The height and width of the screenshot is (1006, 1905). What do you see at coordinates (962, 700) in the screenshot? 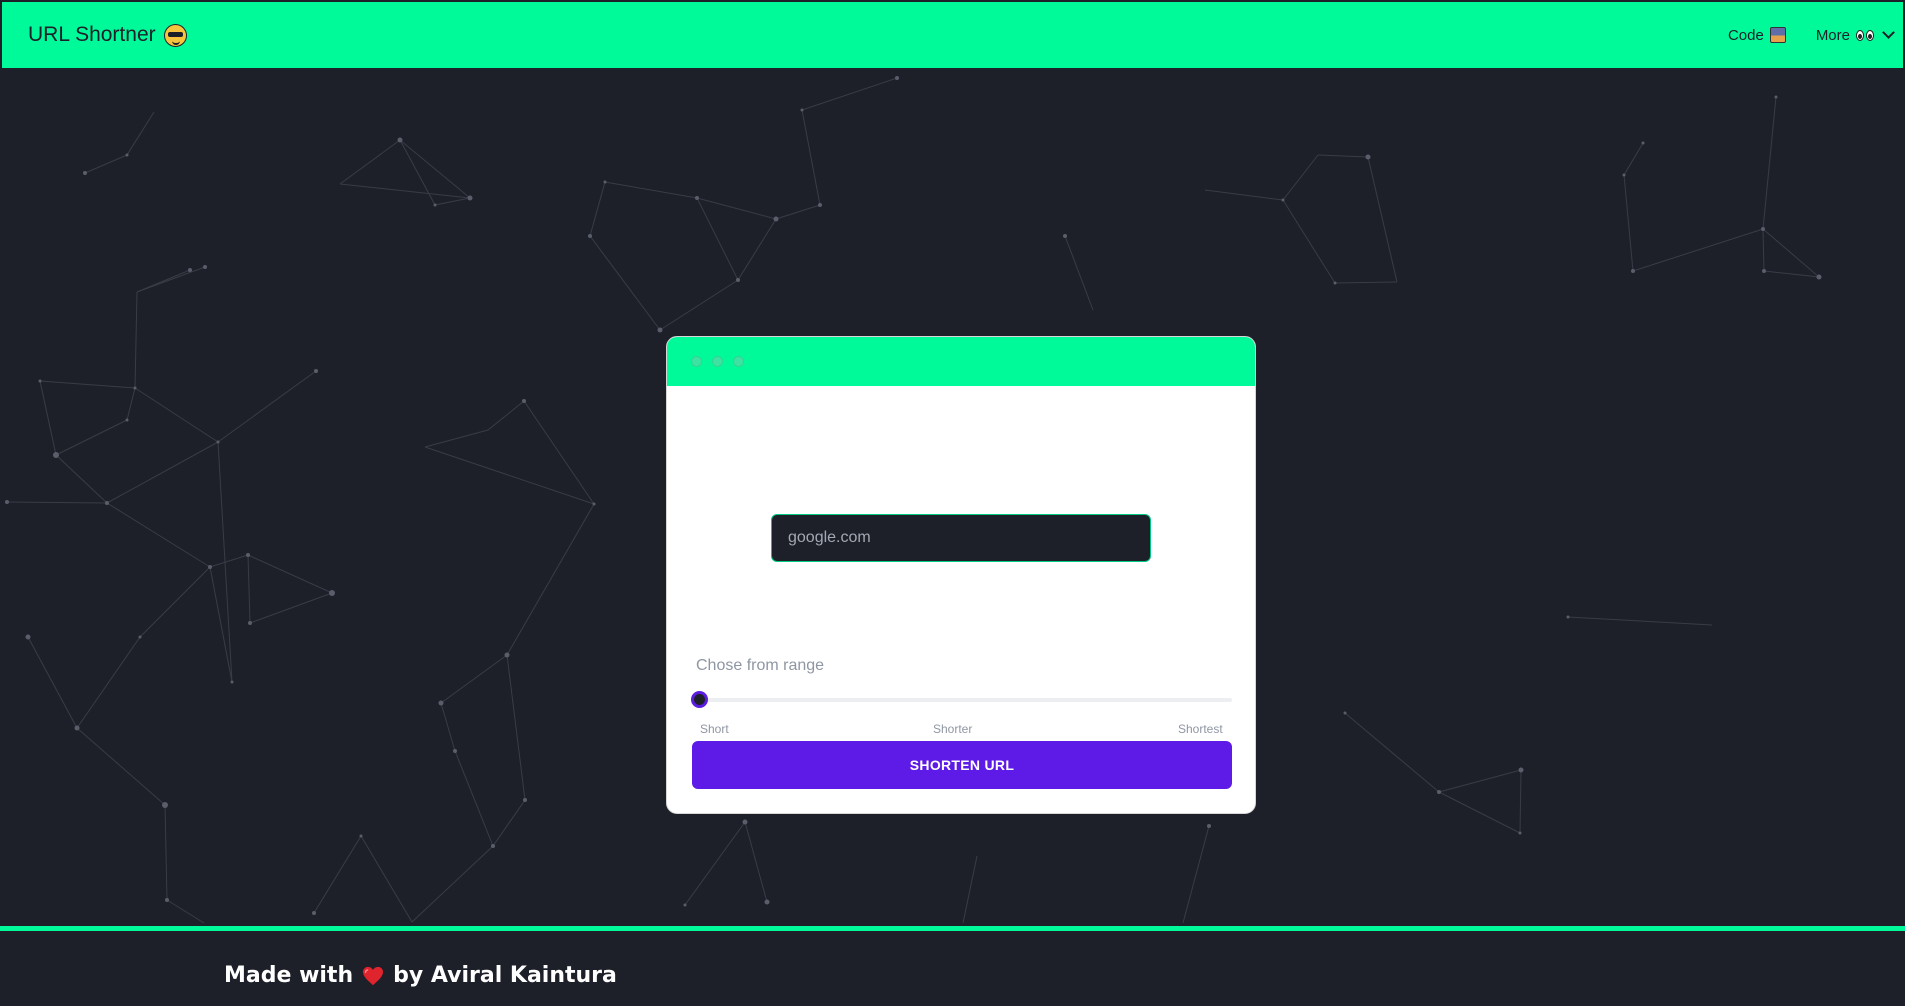
I see `length-slider-track` at bounding box center [962, 700].